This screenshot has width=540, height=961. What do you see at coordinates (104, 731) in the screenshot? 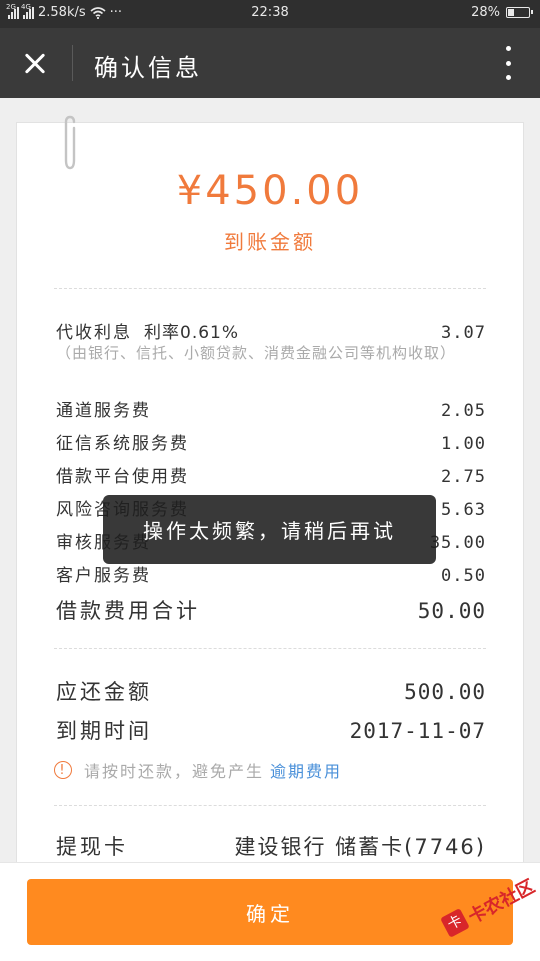
I see `due-date-label: 到期时间` at bounding box center [104, 731].